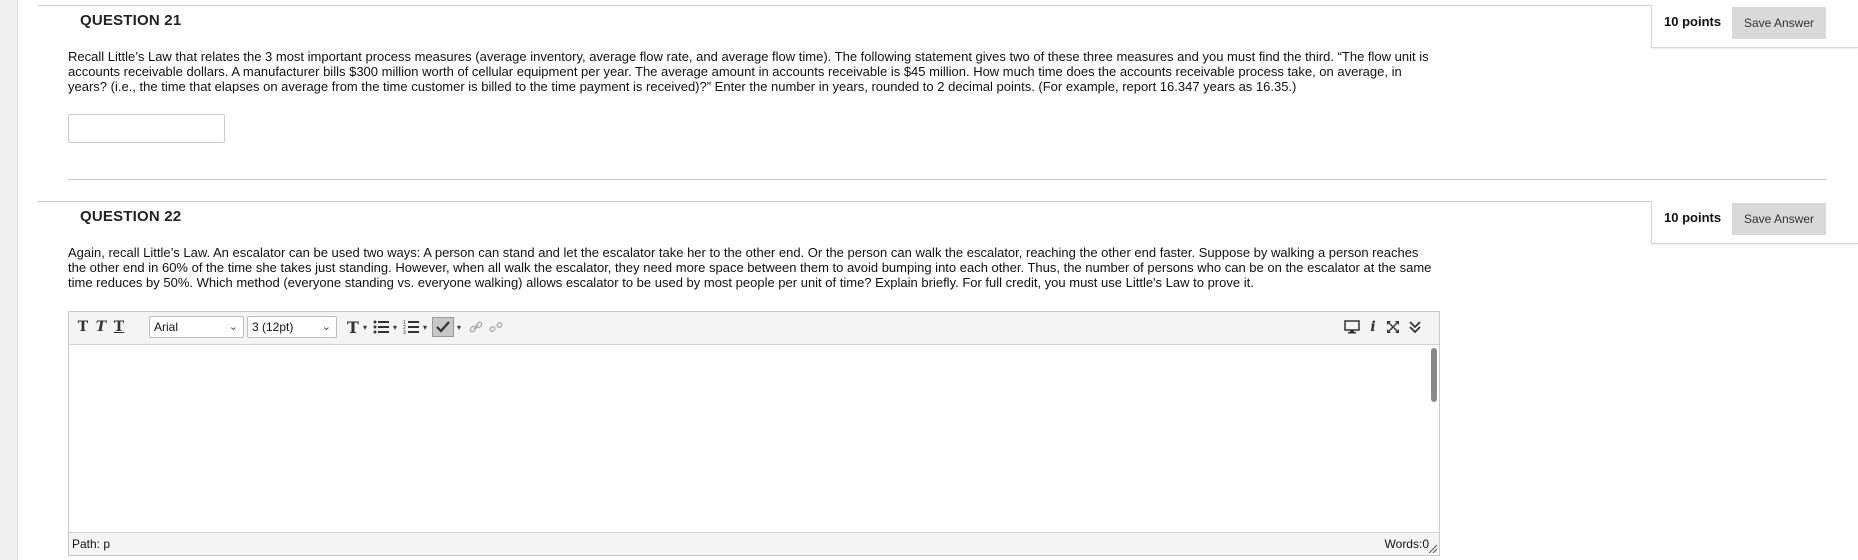 Image resolution: width=1858 pixels, height=560 pixels. I want to click on spellcheck-icon, so click(443, 327).